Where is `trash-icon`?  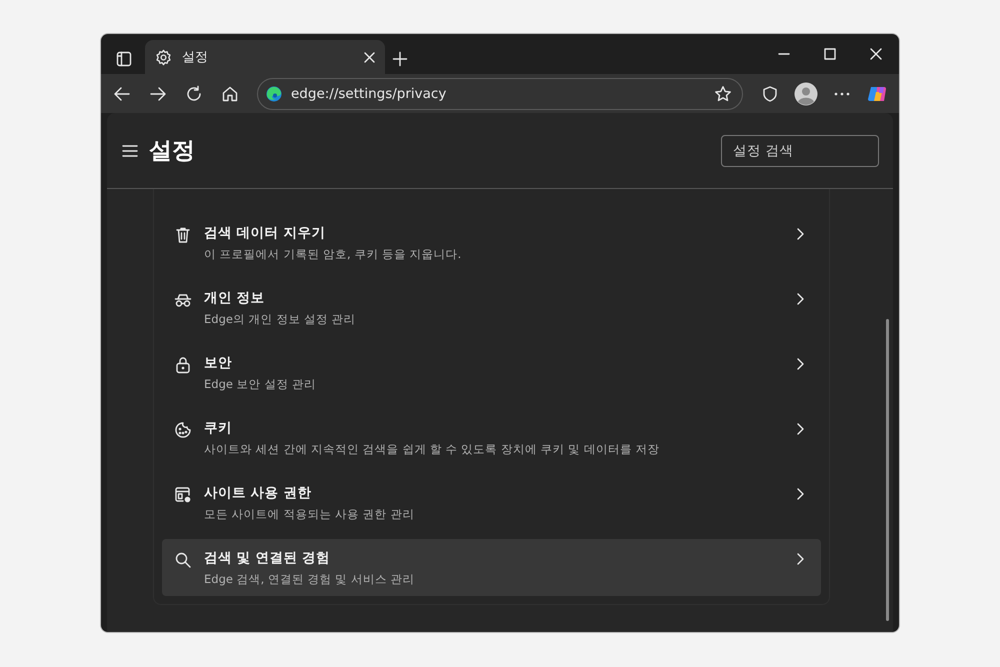
trash-icon is located at coordinates (183, 235).